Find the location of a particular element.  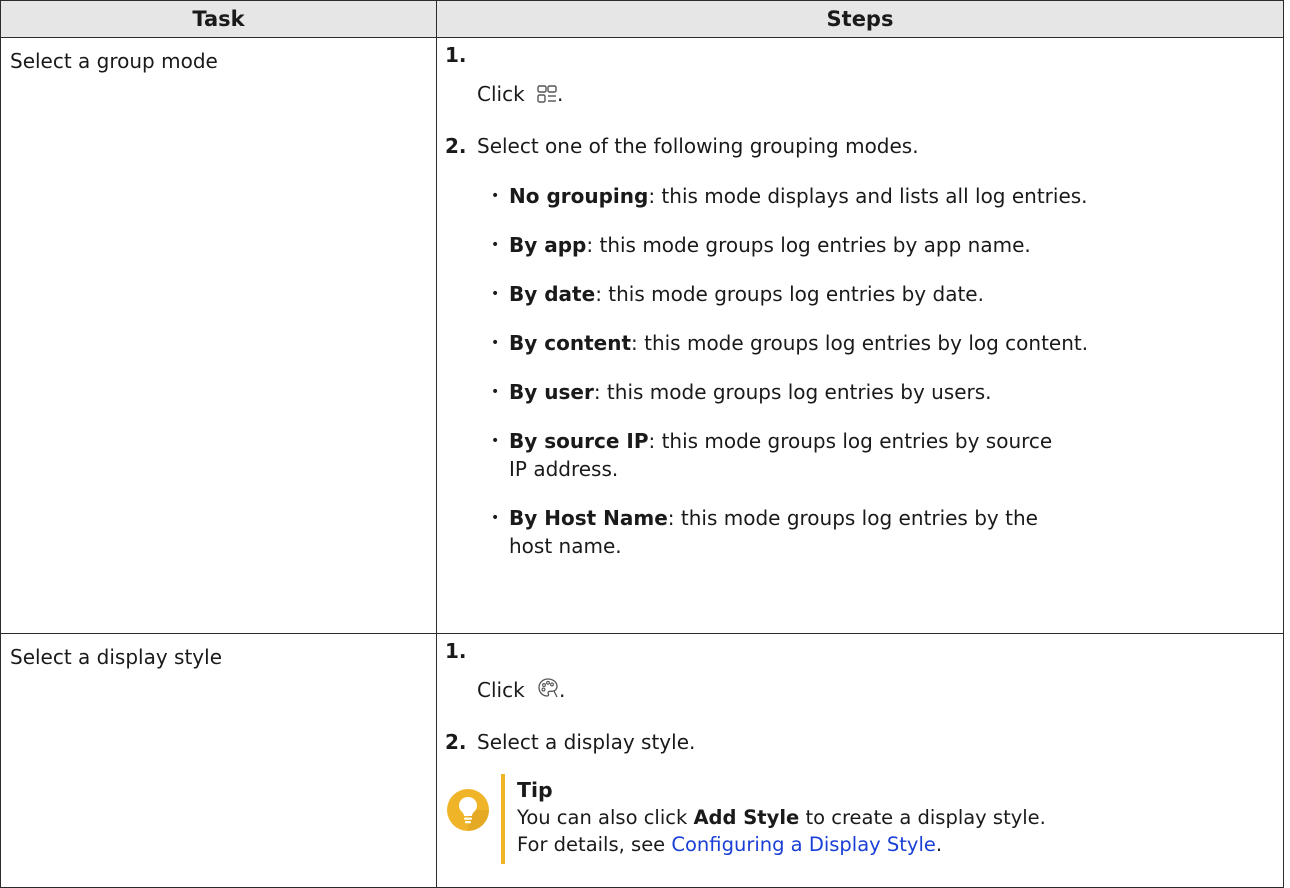

mode-name: By app is located at coordinates (548, 244).